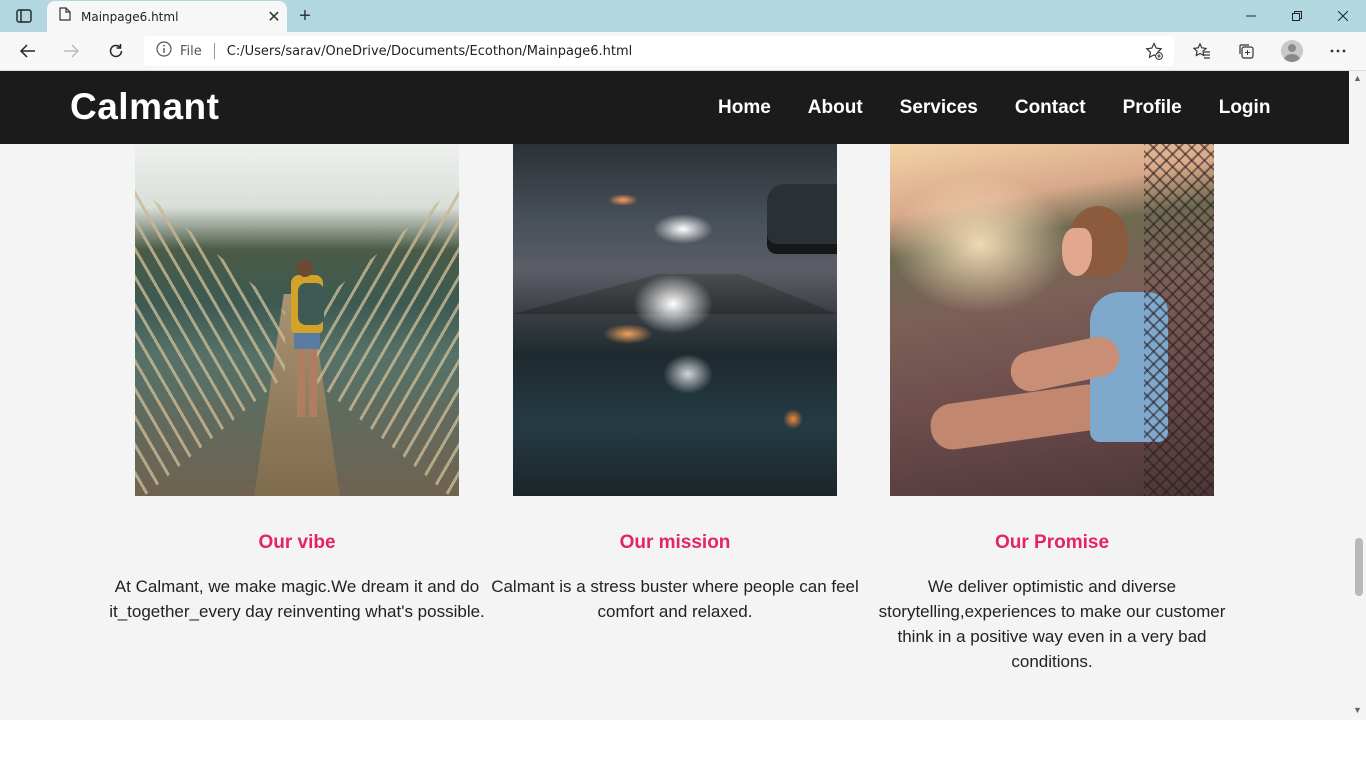 The image size is (1366, 768). What do you see at coordinates (1202, 51) in the screenshot?
I see `favorites-icon` at bounding box center [1202, 51].